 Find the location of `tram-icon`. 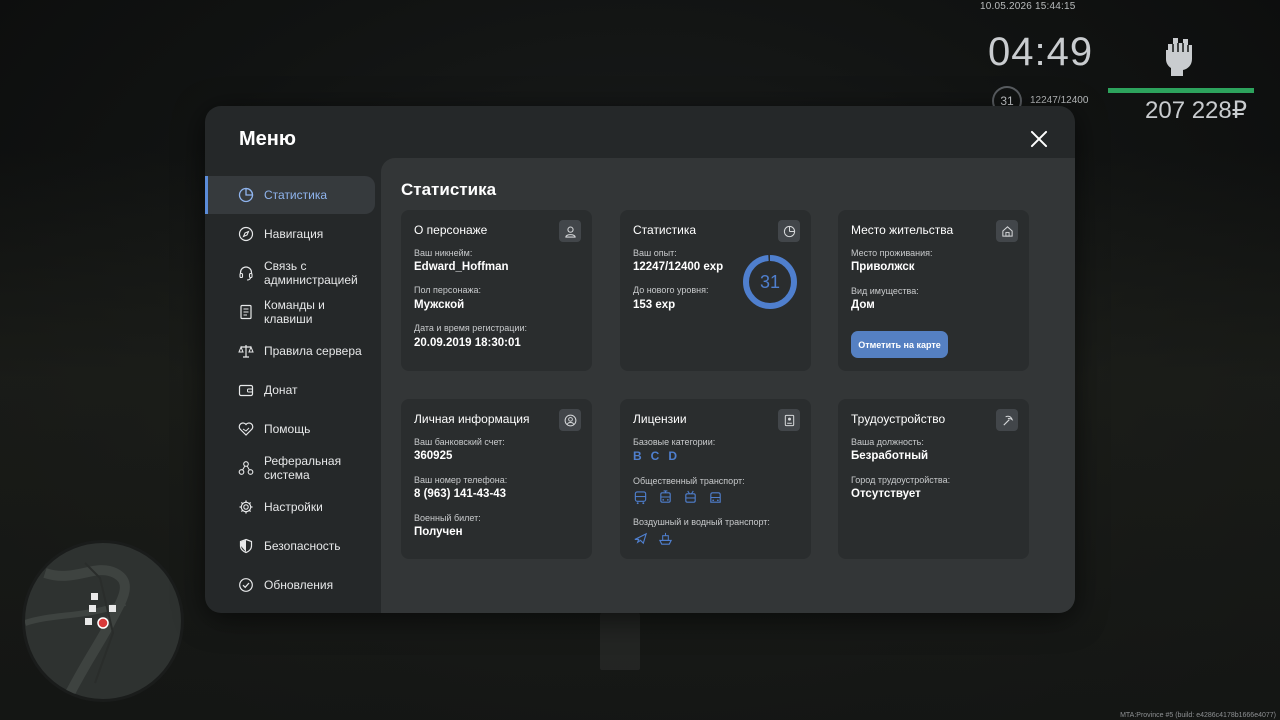

tram-icon is located at coordinates (665, 496).